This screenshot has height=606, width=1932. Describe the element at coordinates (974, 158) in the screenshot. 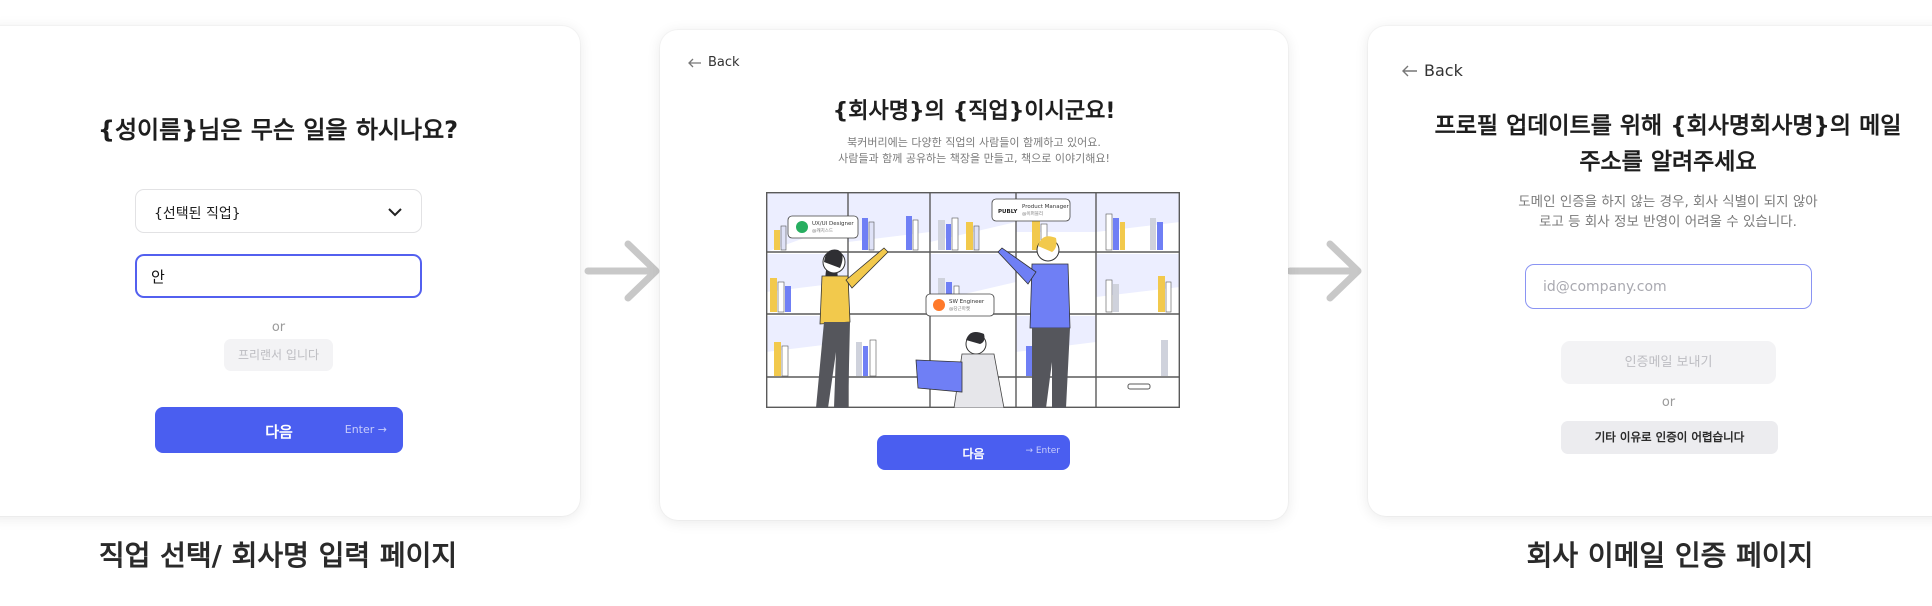

I see `confirm-desc-line2: 사람들과 함께 공유하는 책장을 만들고, 책으로 이야기해요!` at that location.